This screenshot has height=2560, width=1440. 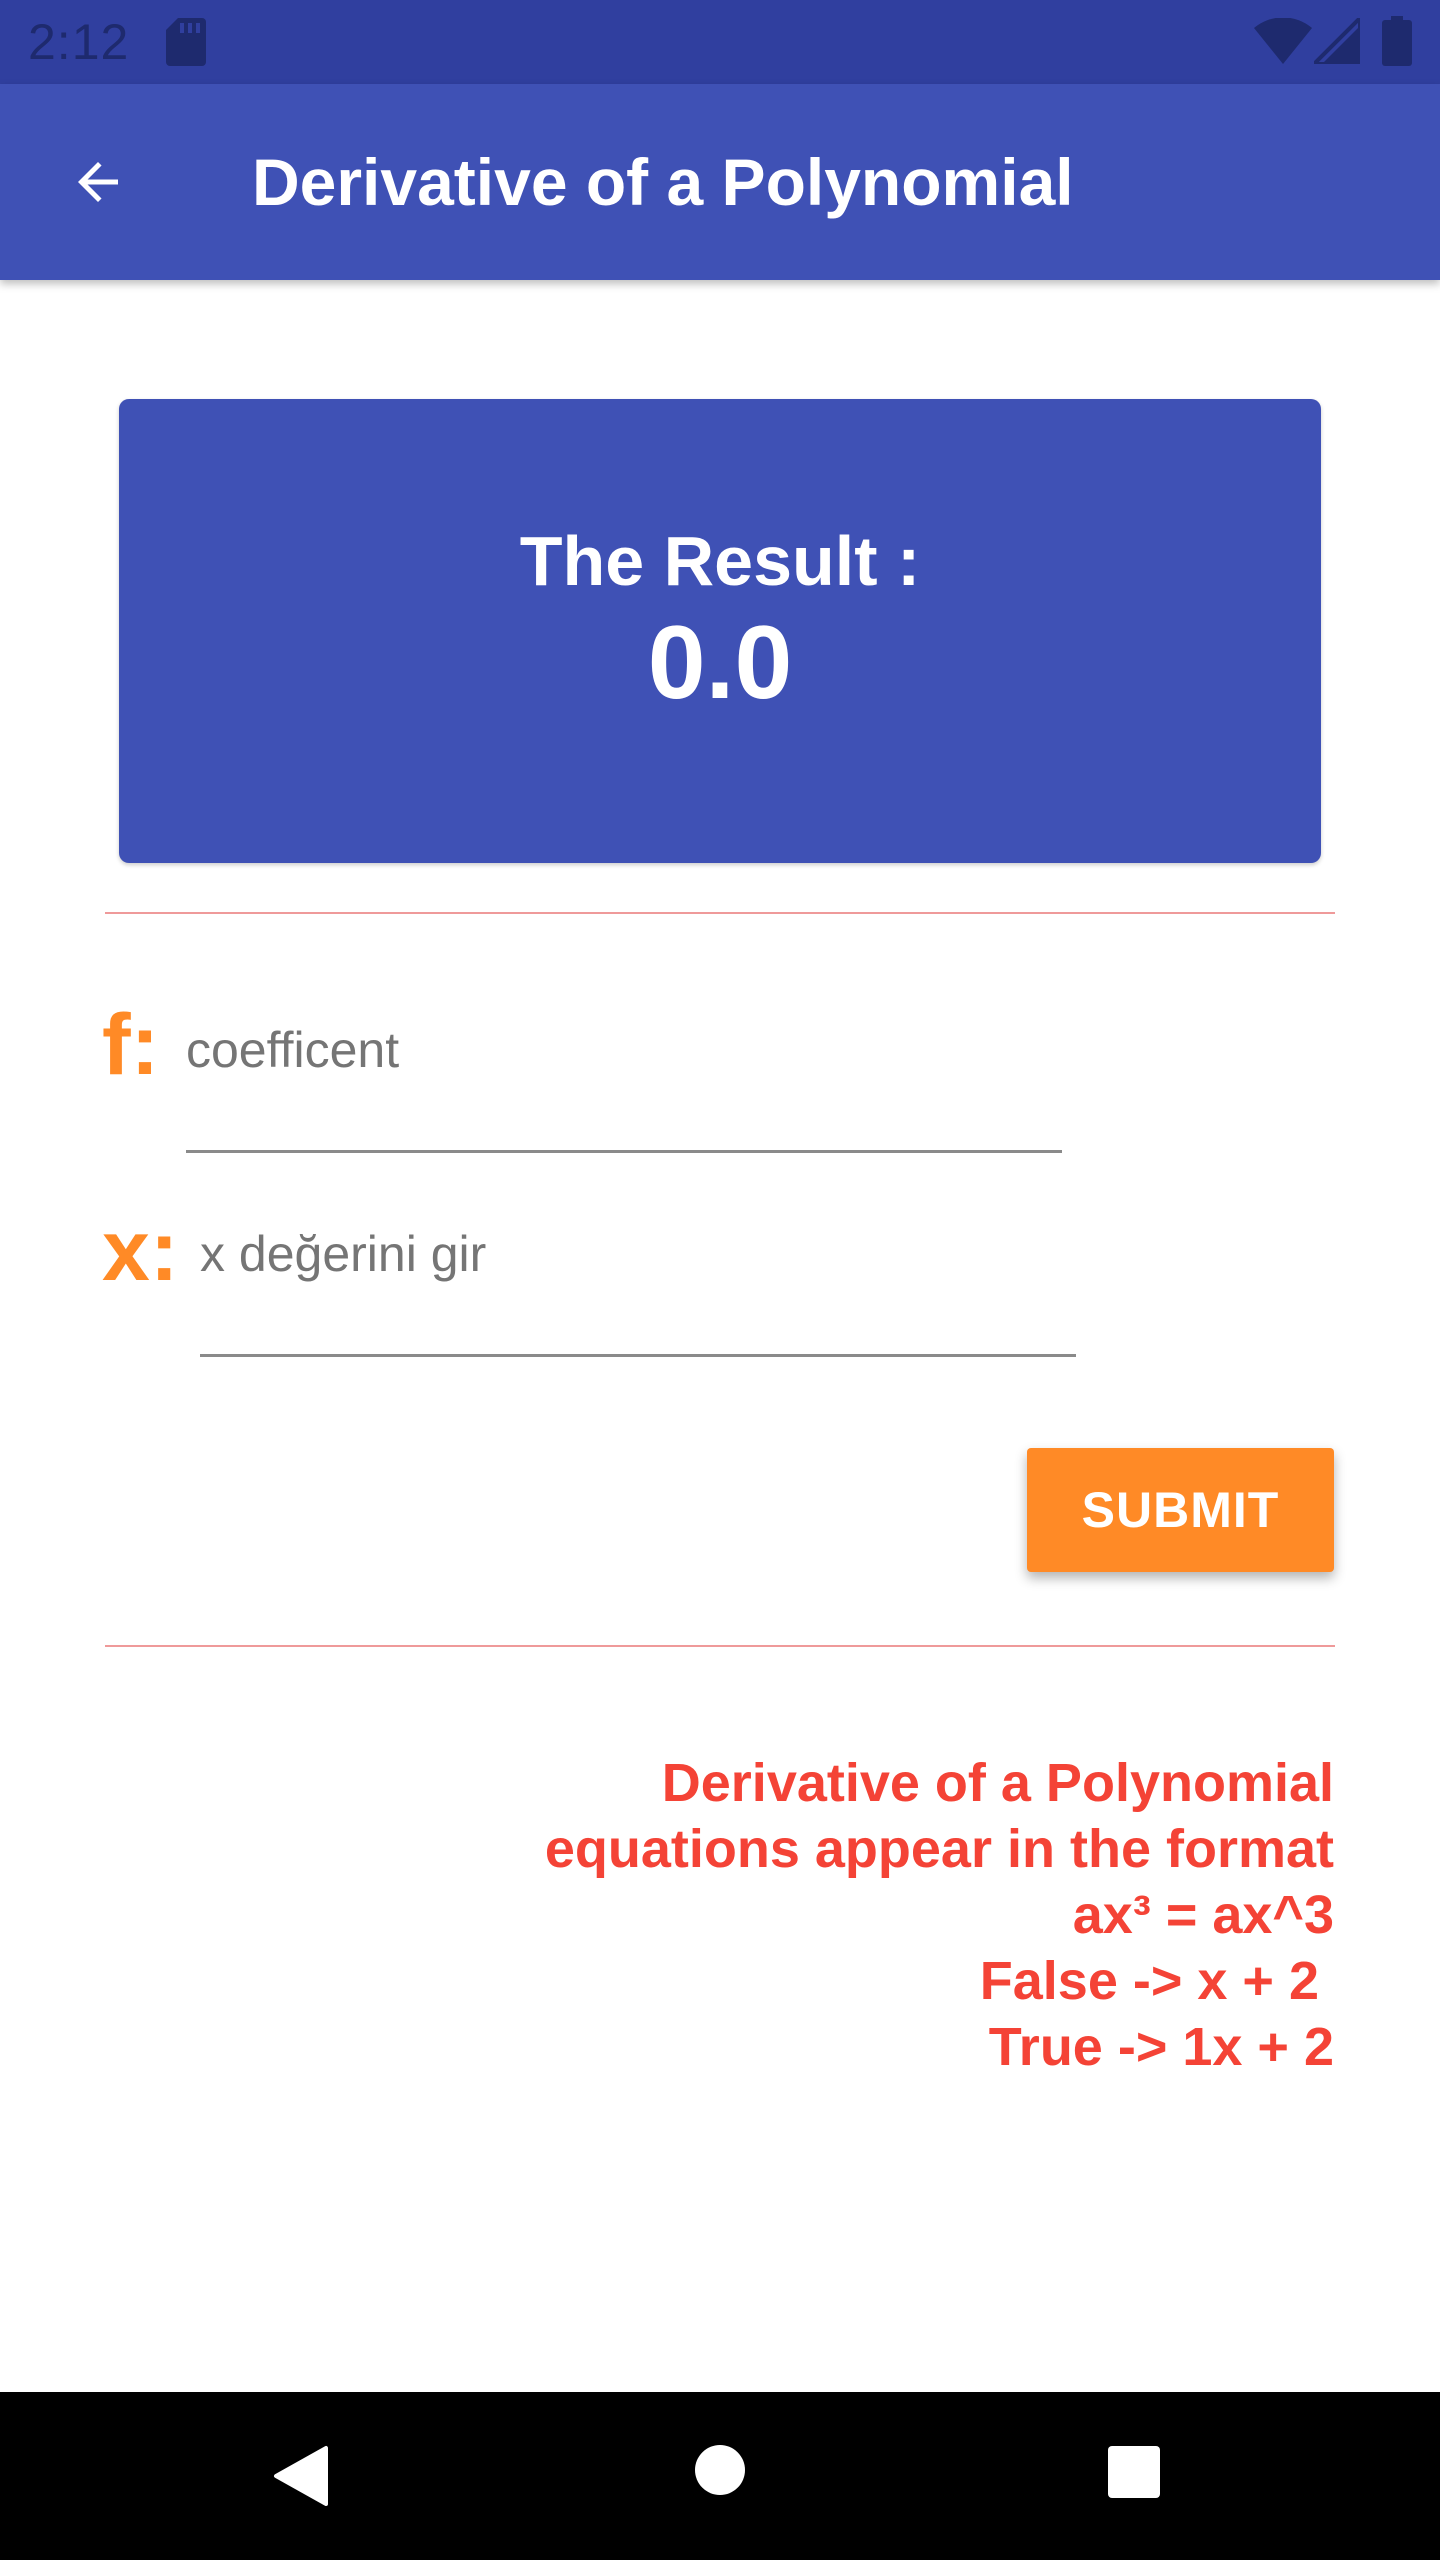 What do you see at coordinates (1397, 41) in the screenshot?
I see `battery-icon` at bounding box center [1397, 41].